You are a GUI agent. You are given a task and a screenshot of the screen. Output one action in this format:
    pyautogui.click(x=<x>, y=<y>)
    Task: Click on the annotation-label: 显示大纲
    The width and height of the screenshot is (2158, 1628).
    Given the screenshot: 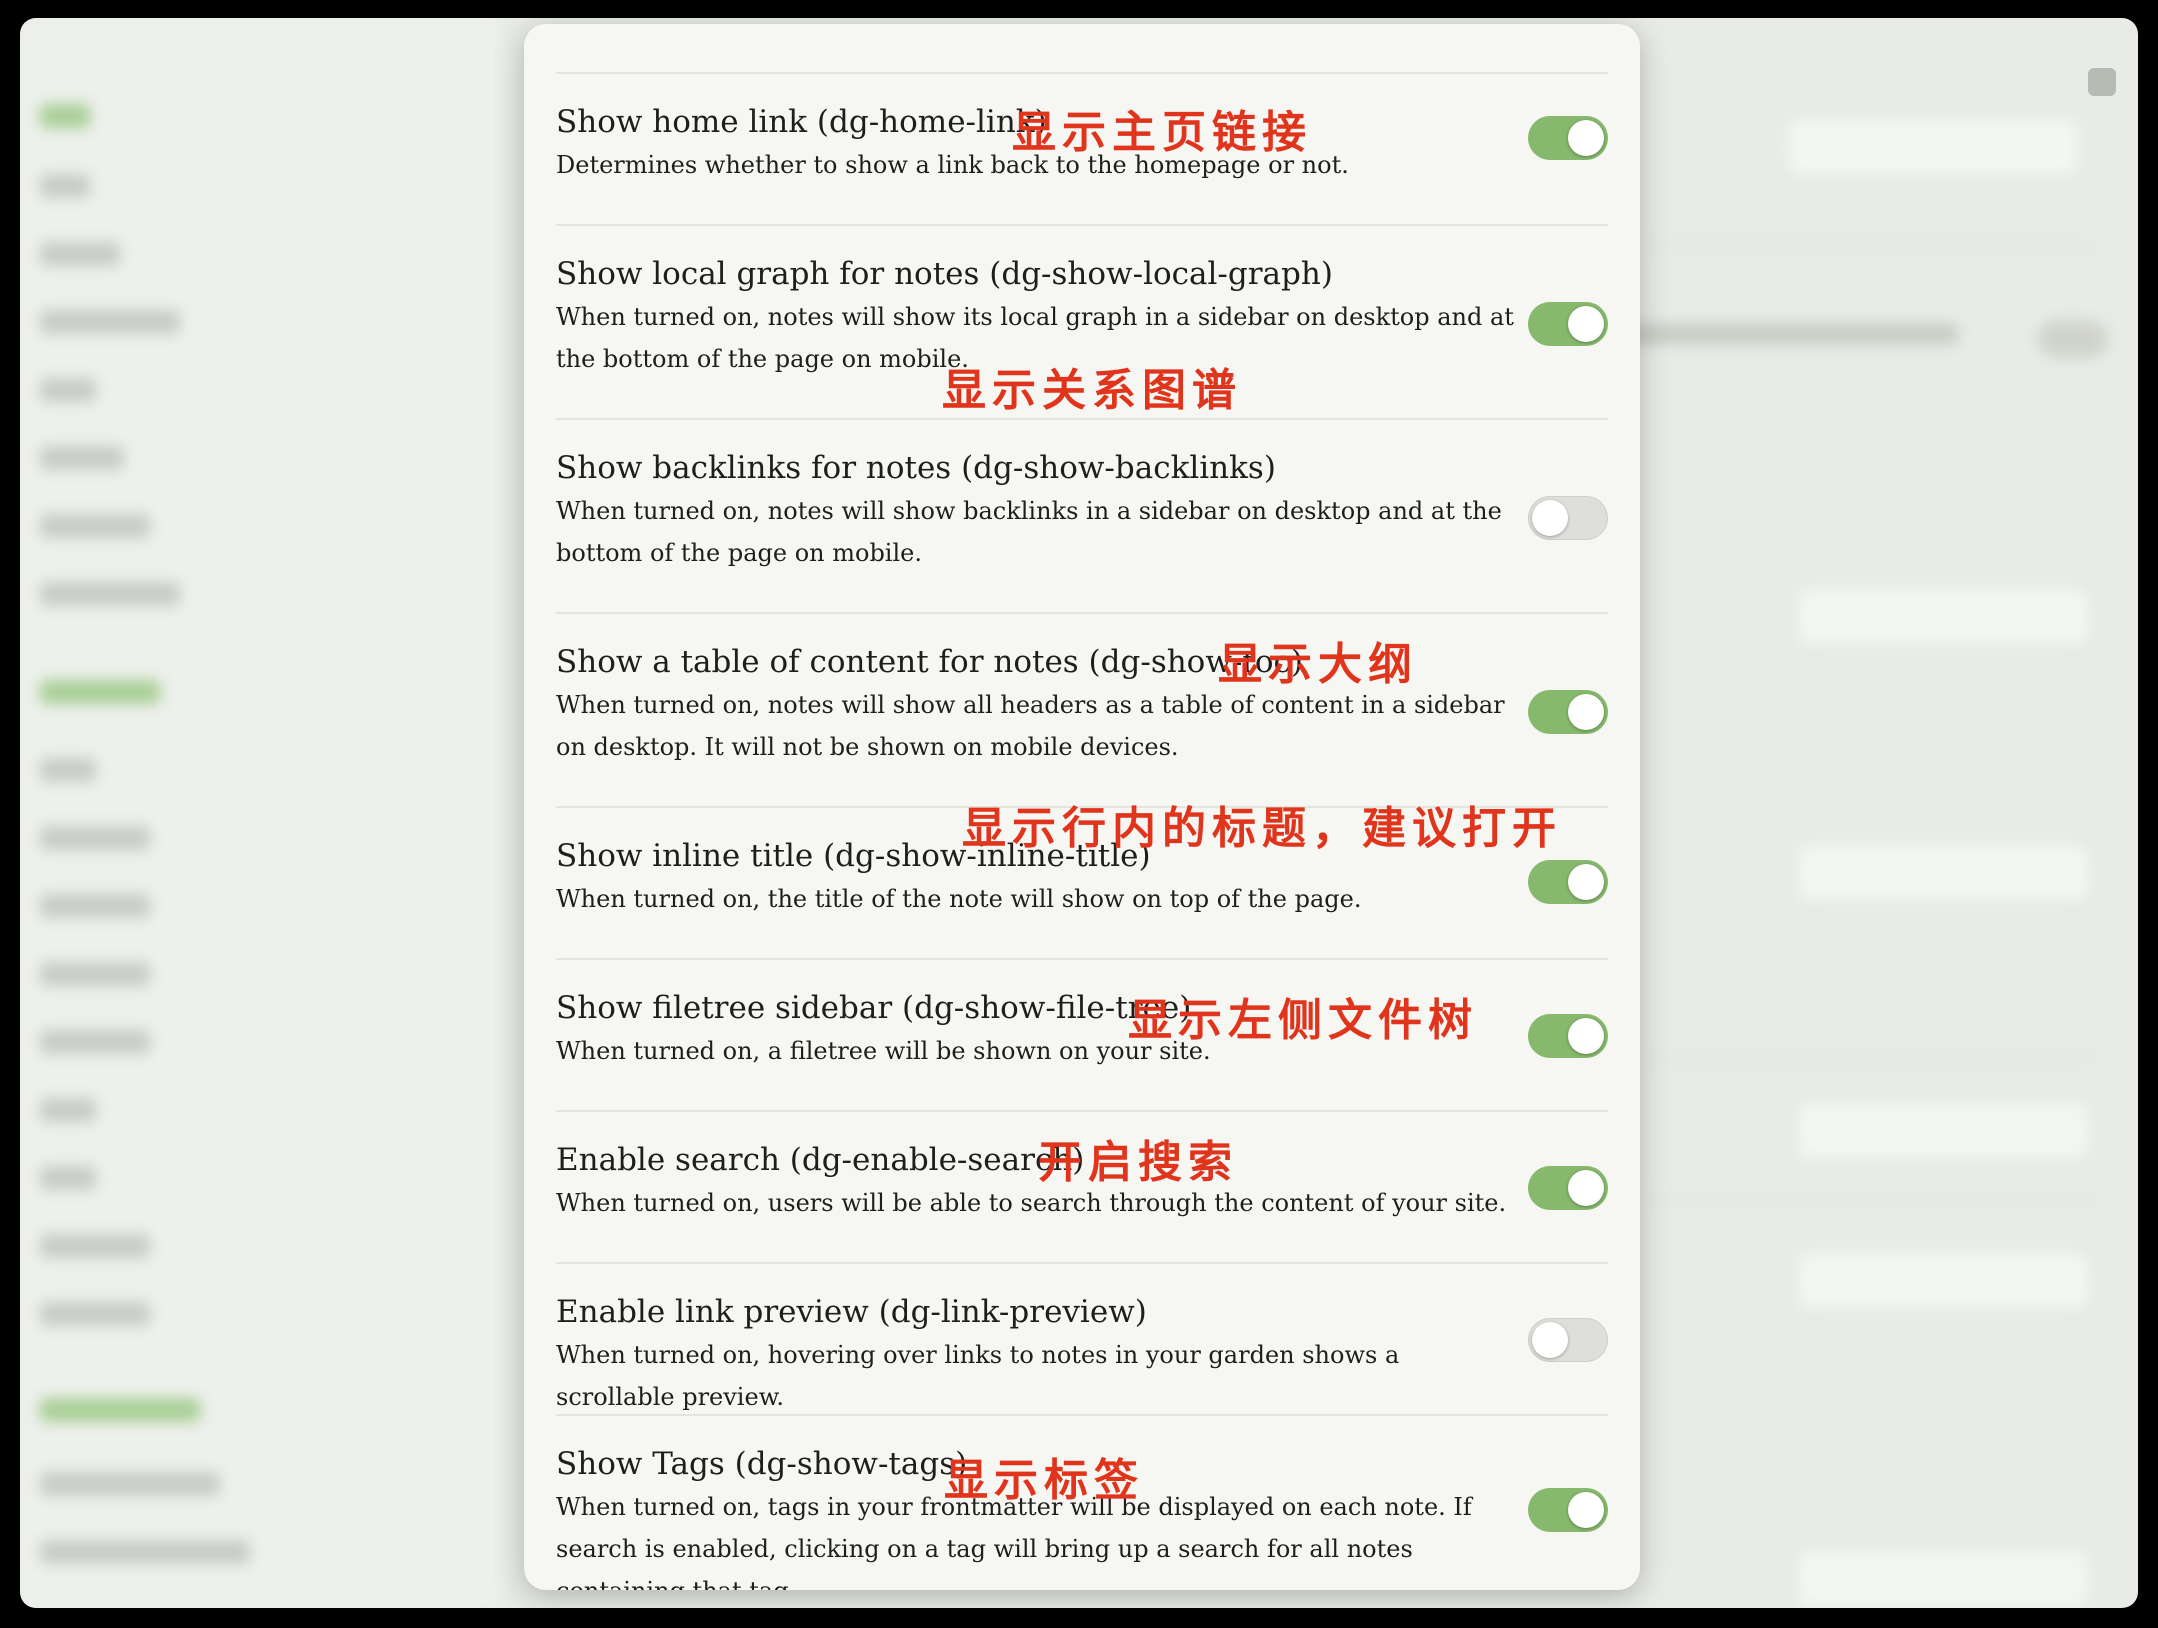 What is the action you would take?
    pyautogui.click(x=1318, y=664)
    